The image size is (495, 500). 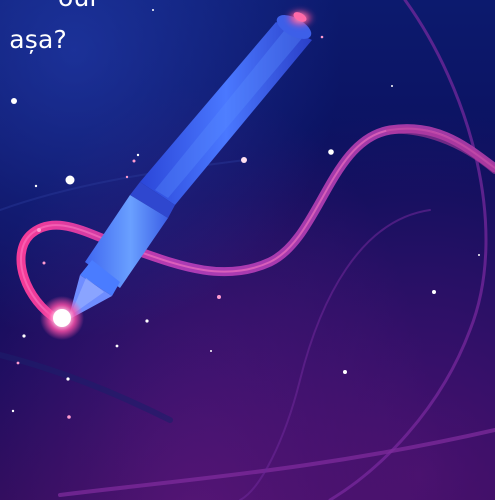 What do you see at coordinates (62, 318) in the screenshot?
I see `pen-tip-glow` at bounding box center [62, 318].